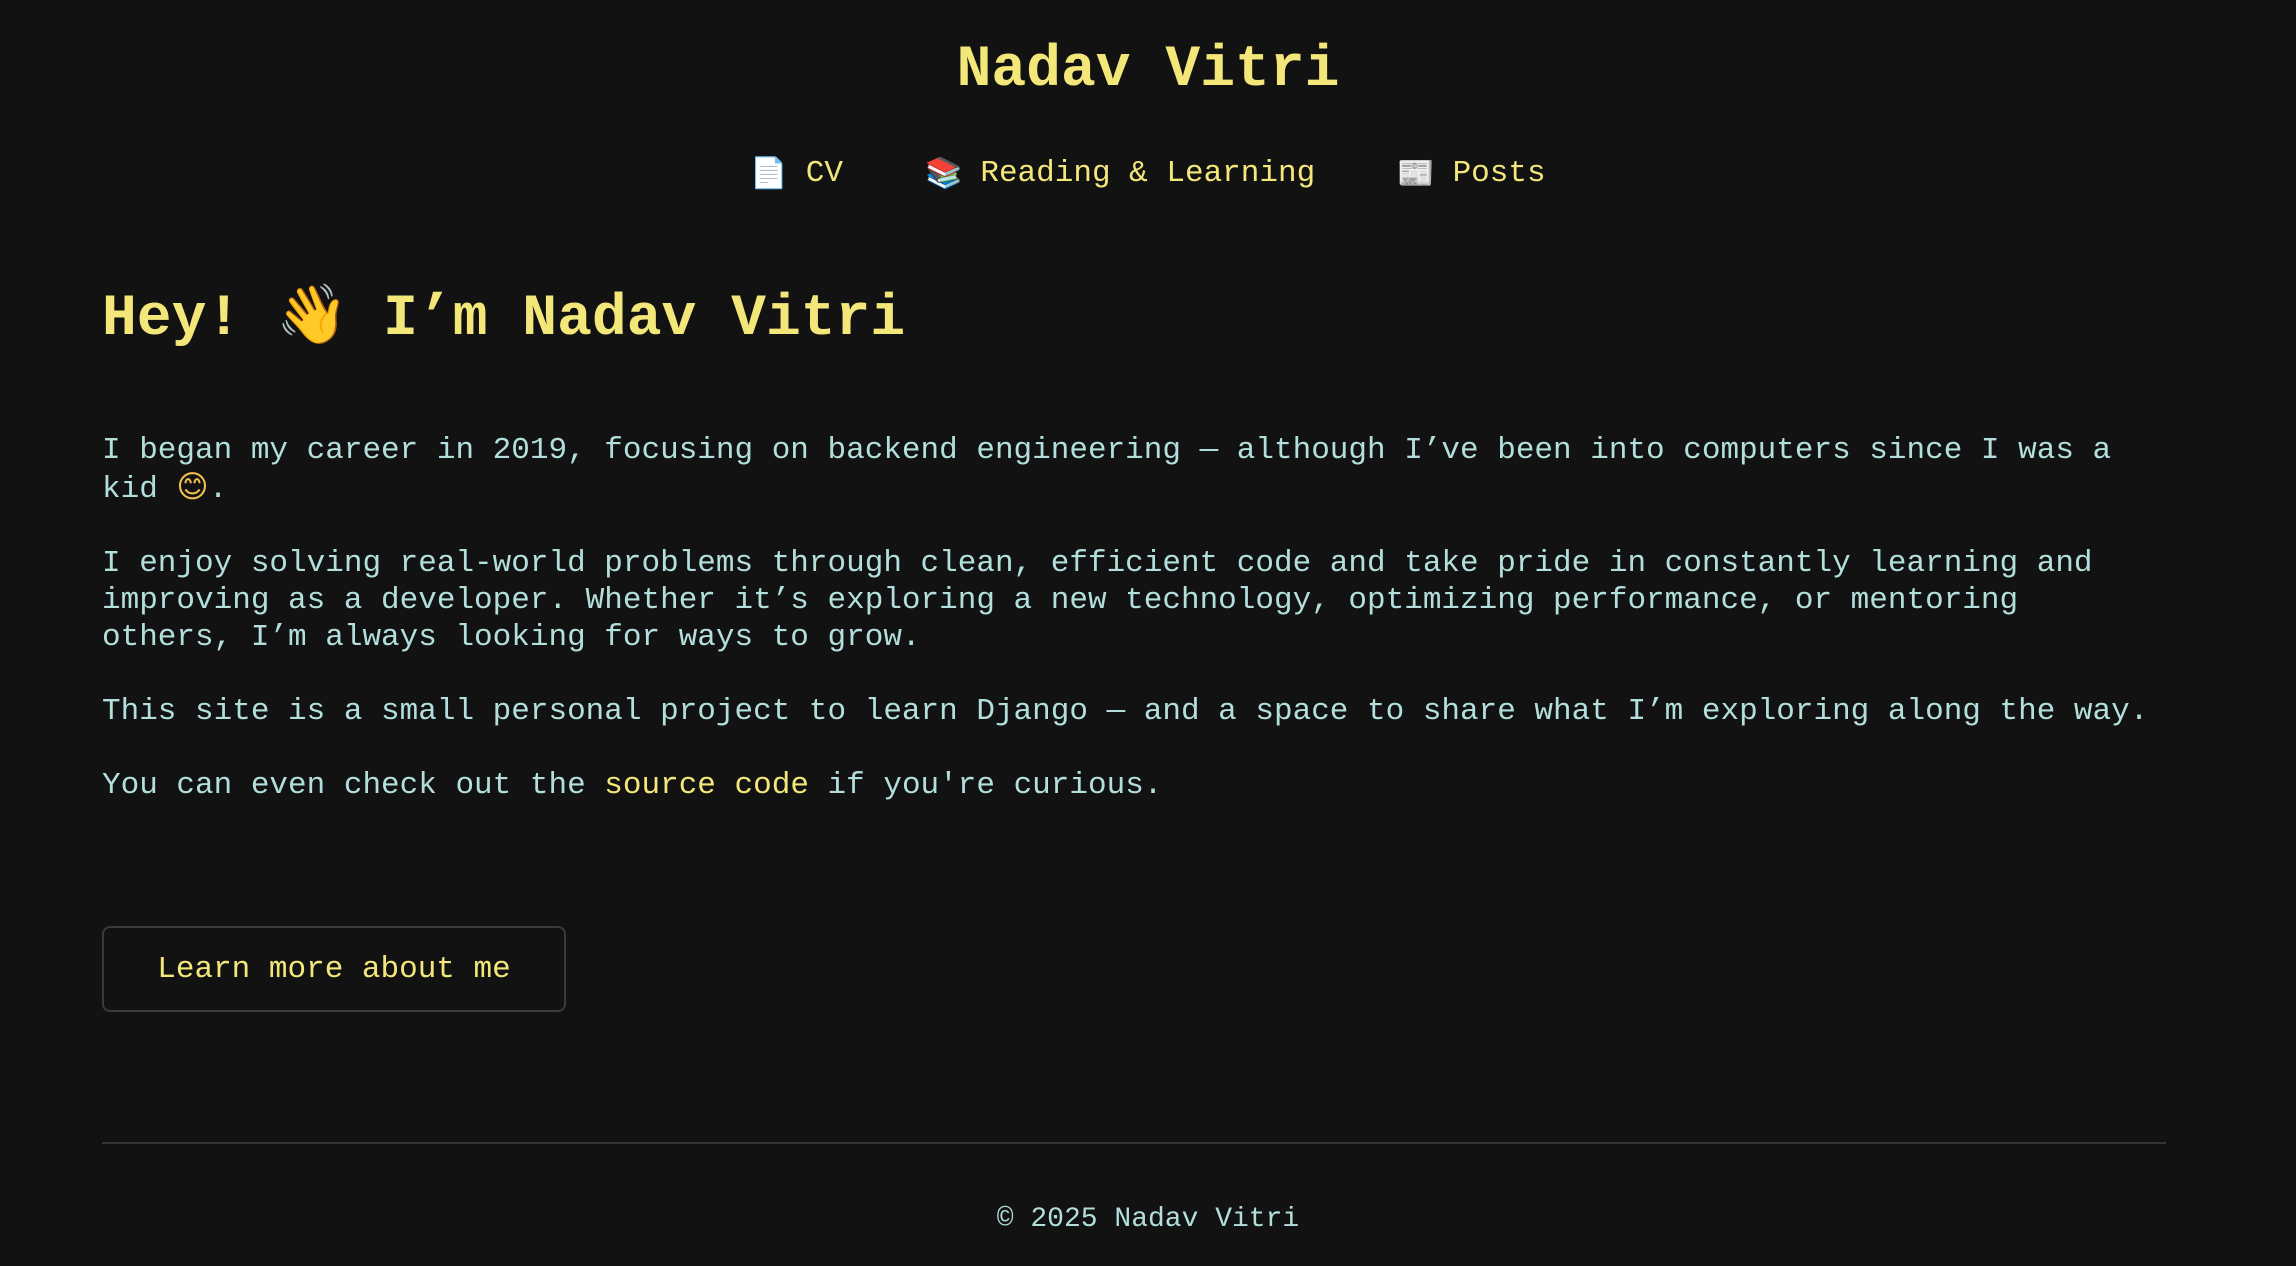  Describe the element at coordinates (1416, 173) in the screenshot. I see `newspaper-icon: 📰` at that location.